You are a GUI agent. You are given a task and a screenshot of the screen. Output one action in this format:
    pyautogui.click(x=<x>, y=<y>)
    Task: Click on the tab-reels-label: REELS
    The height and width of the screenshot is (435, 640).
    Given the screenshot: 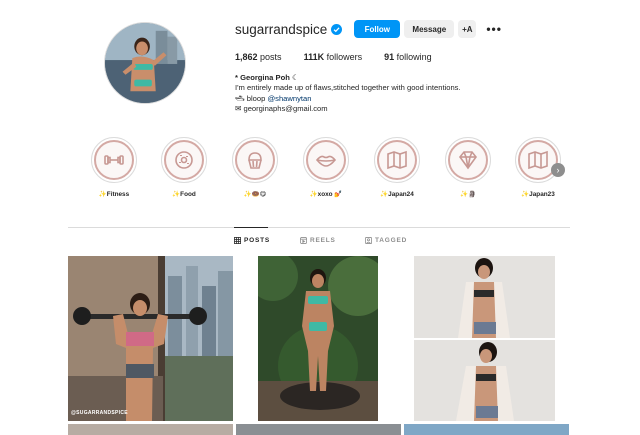 What is the action you would take?
    pyautogui.click(x=323, y=240)
    